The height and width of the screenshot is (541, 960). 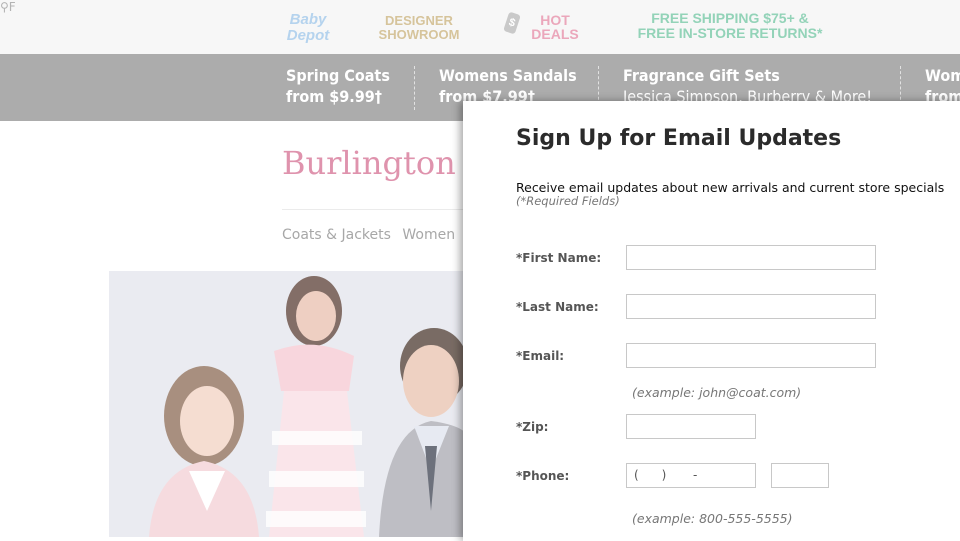 I want to click on first-name-field, so click(x=751, y=257).